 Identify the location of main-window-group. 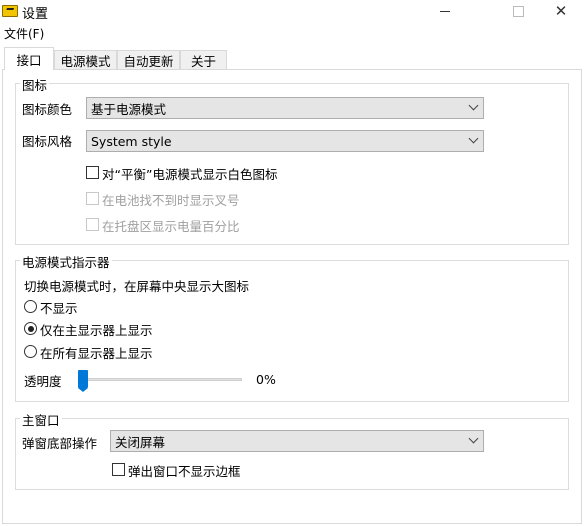
(292, 454).